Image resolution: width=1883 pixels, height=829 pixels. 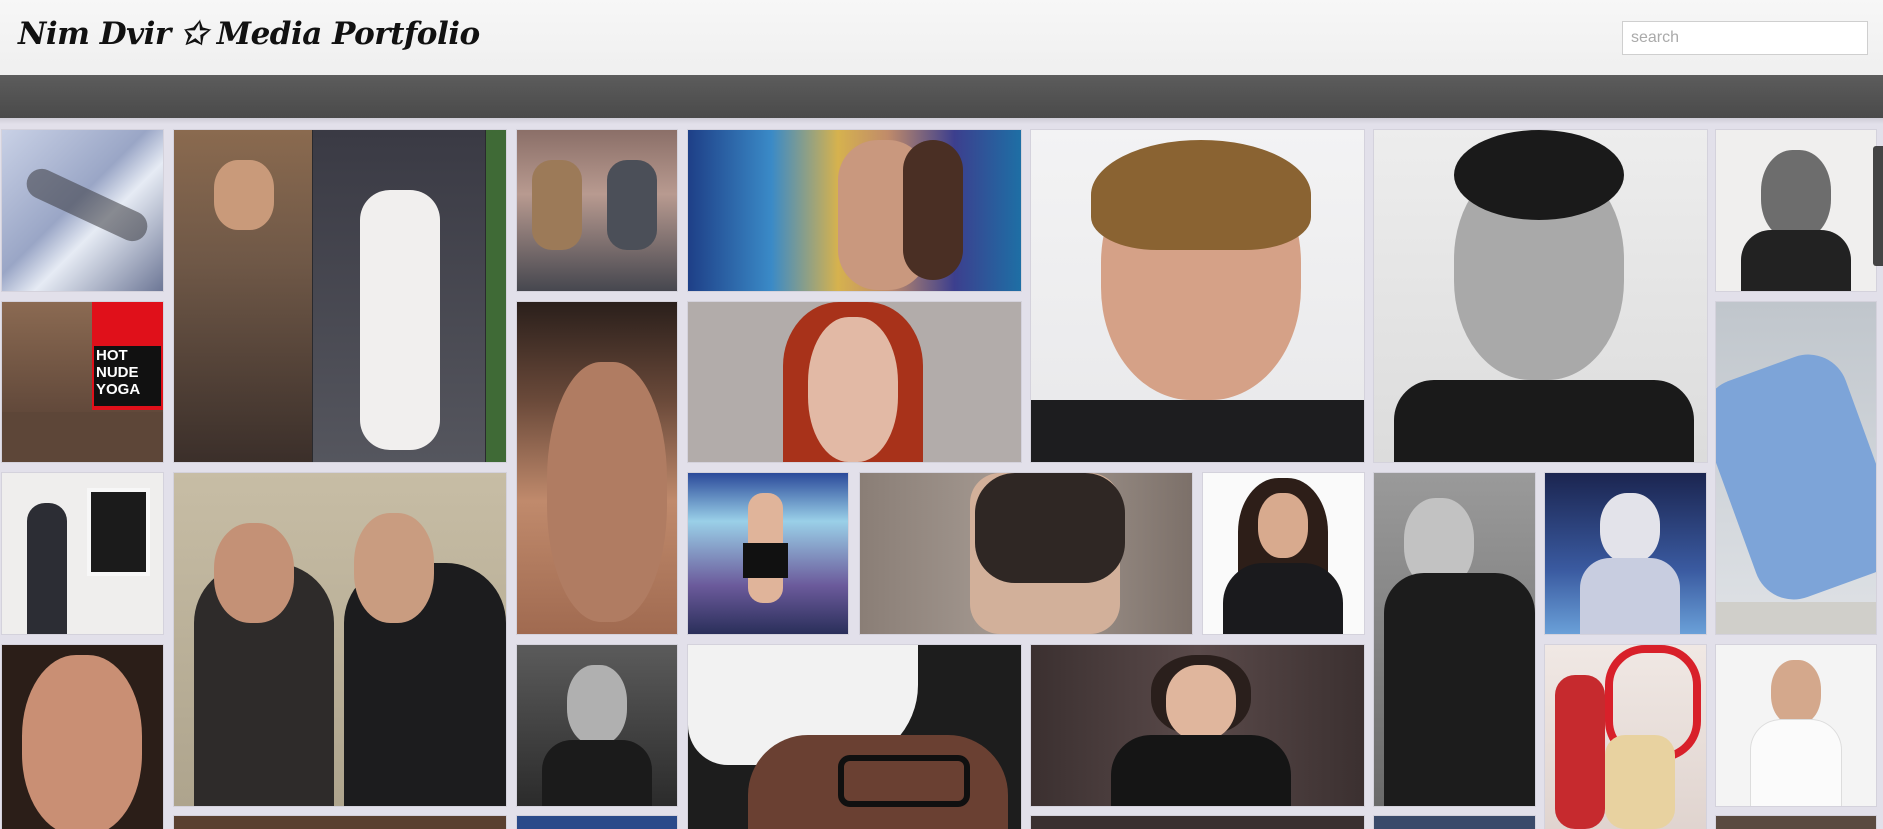 What do you see at coordinates (1283, 553) in the screenshot?
I see `photo-tile-woman-dark-hair-arms-crossed` at bounding box center [1283, 553].